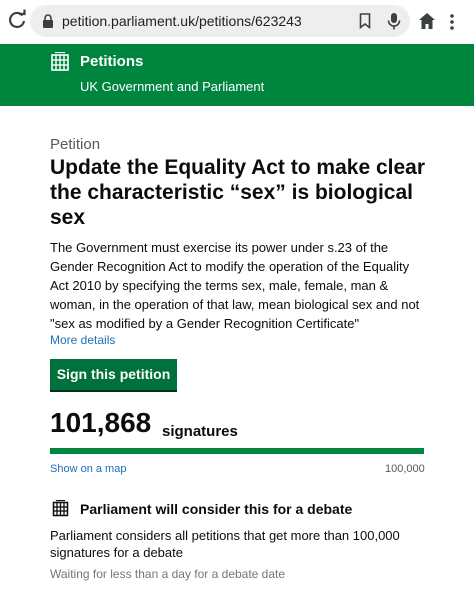 This screenshot has height=600, width=474. I want to click on browser-toolbar: petition.parliament.uk/petitions/623243, so click(237, 22).